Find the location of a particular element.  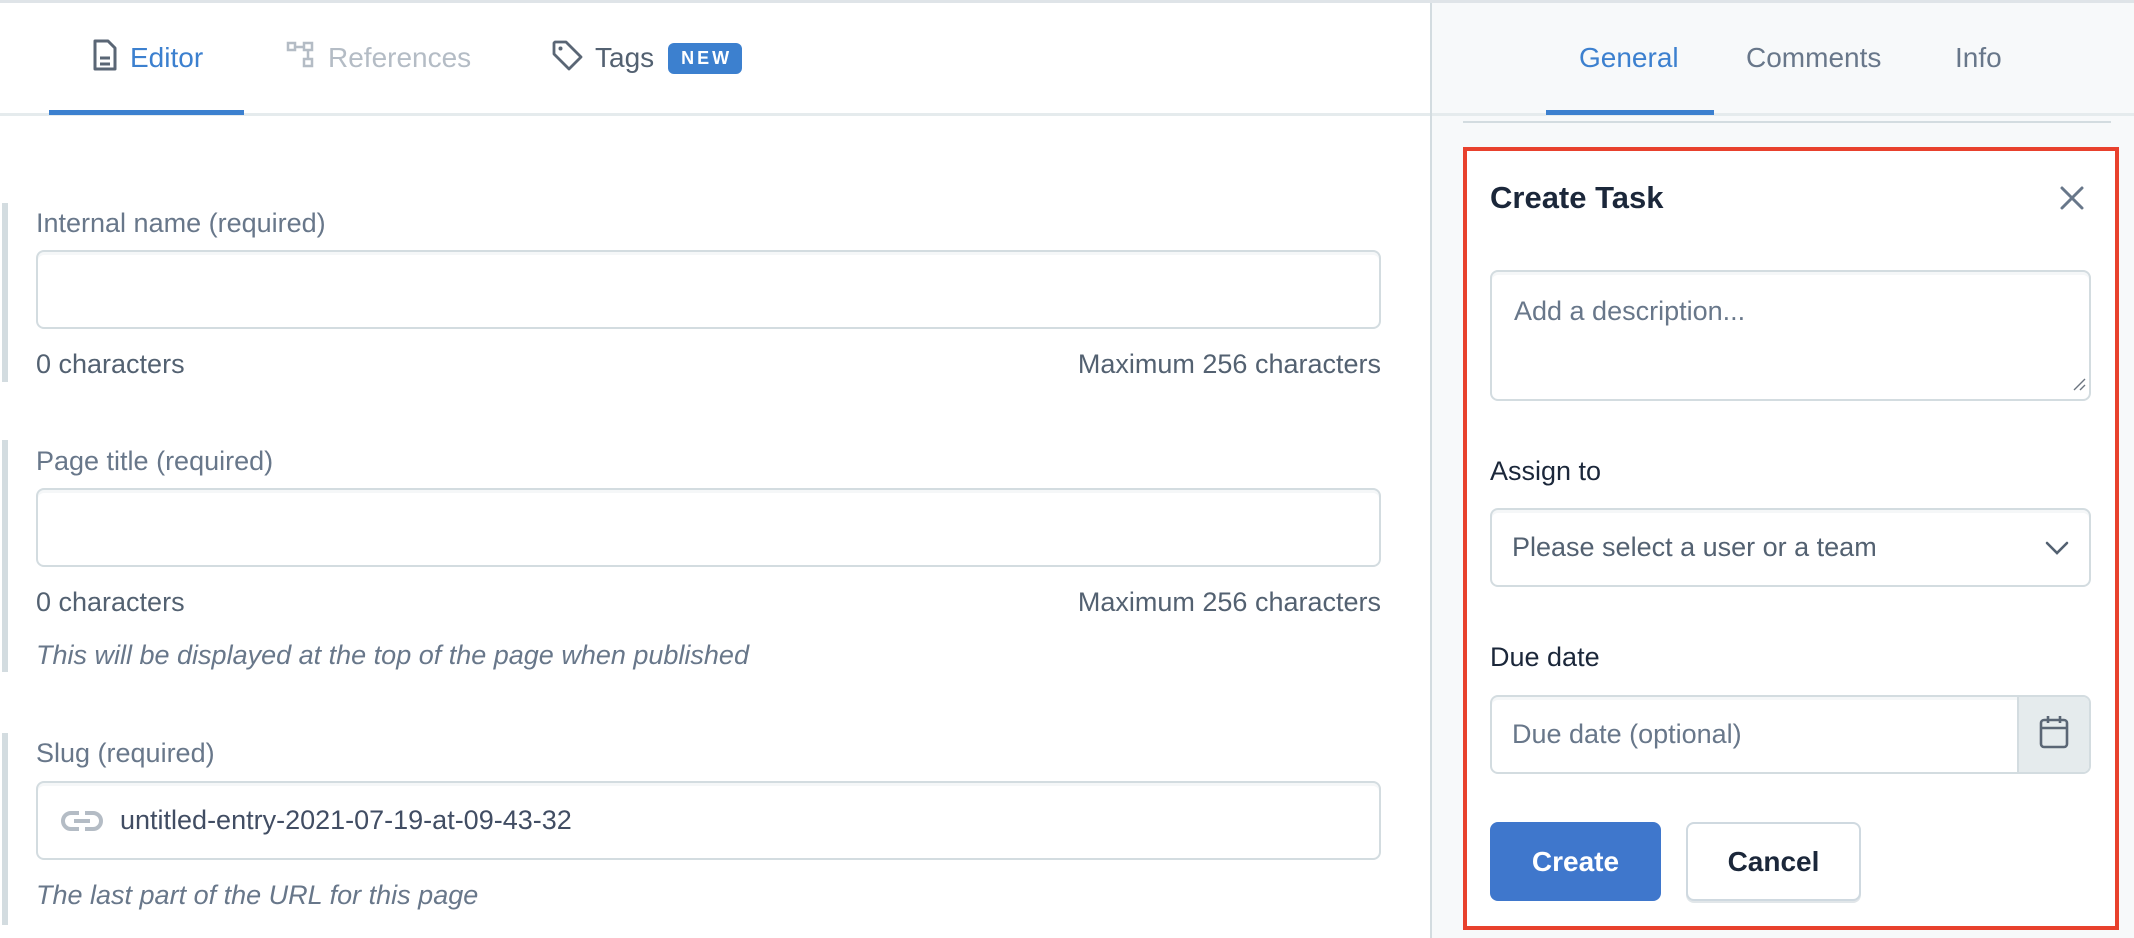

slug-value: untitled-entry-2021-07-19-at-09-43-32 is located at coordinates (346, 820).